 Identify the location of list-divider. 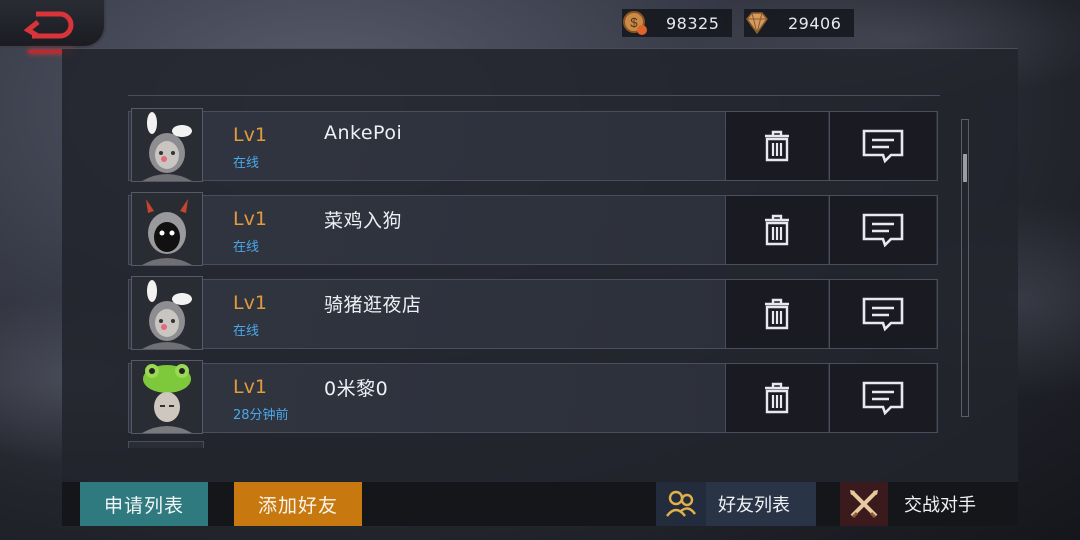
(534, 95).